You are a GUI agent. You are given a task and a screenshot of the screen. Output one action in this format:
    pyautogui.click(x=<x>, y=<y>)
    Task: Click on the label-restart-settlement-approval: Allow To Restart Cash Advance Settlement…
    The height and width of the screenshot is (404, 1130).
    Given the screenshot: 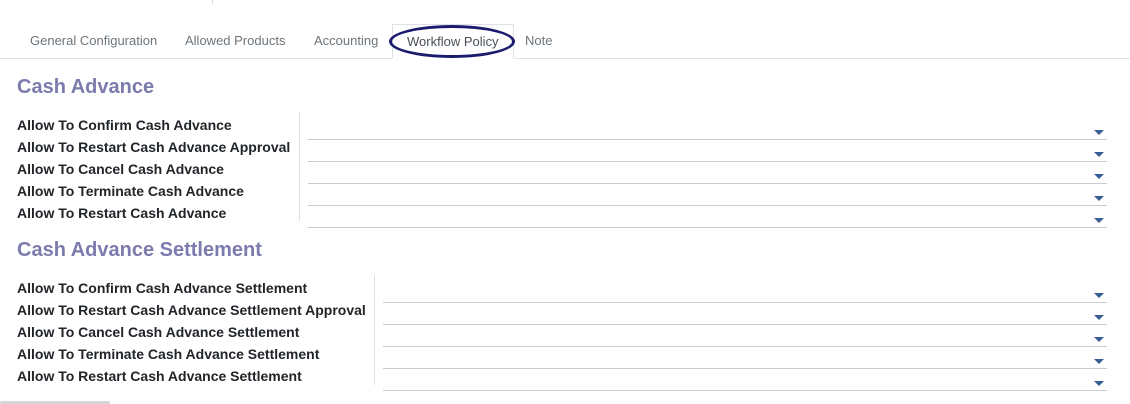 What is the action you would take?
    pyautogui.click(x=191, y=310)
    